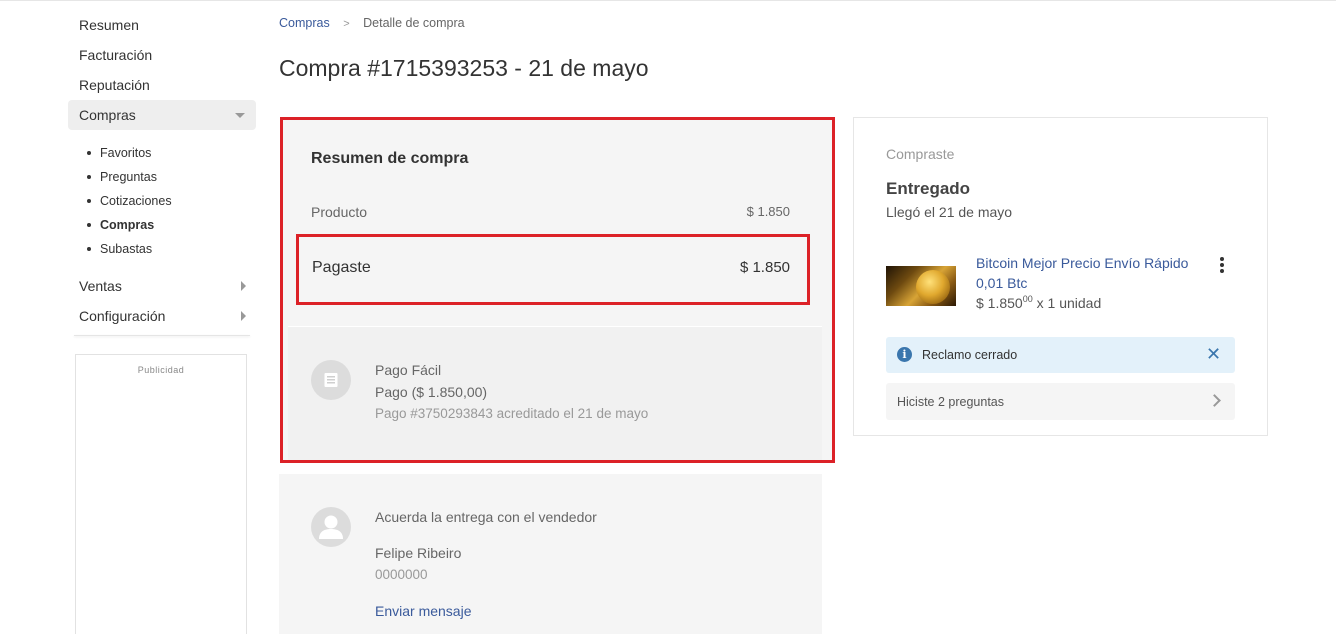  Describe the element at coordinates (1060, 355) in the screenshot. I see `claim-banner: i Reclamo cerrado ✕` at that location.